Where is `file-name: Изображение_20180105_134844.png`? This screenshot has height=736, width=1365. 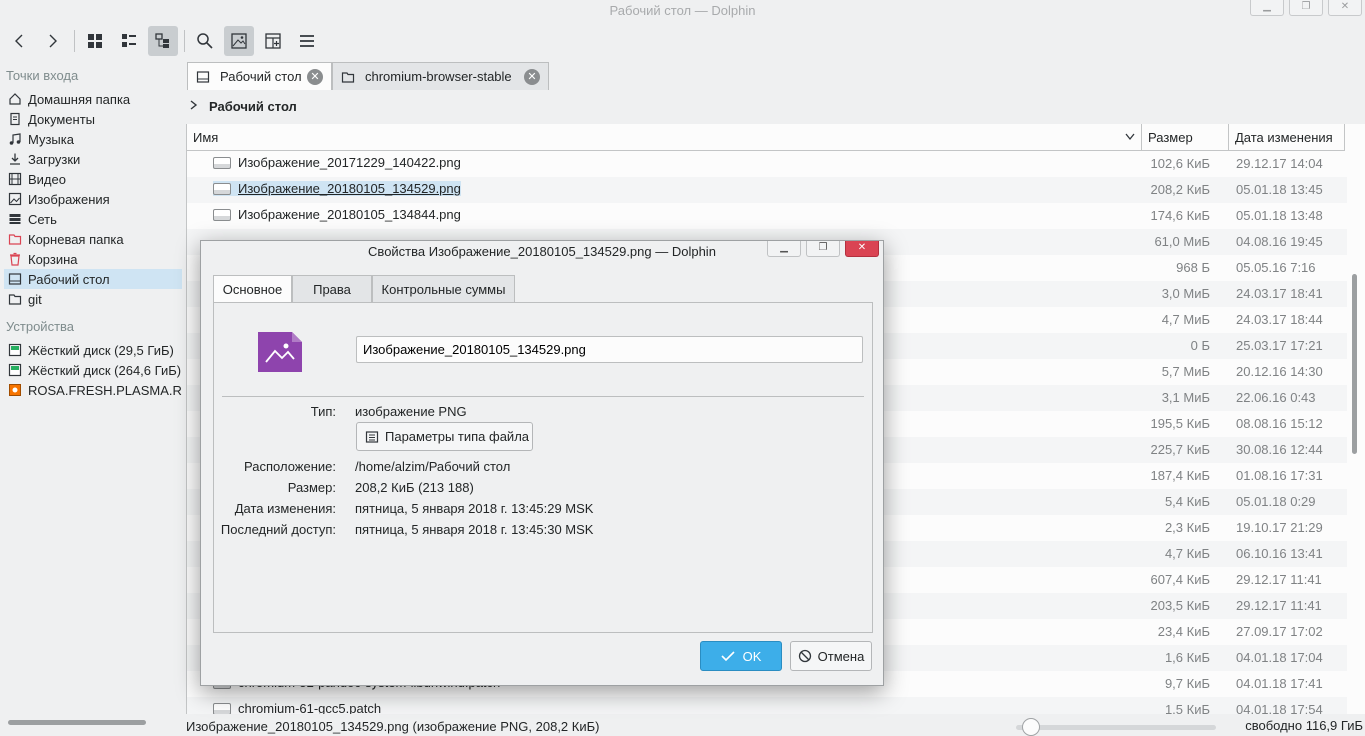
file-name: Изображение_20180105_134844.png is located at coordinates (337, 214).